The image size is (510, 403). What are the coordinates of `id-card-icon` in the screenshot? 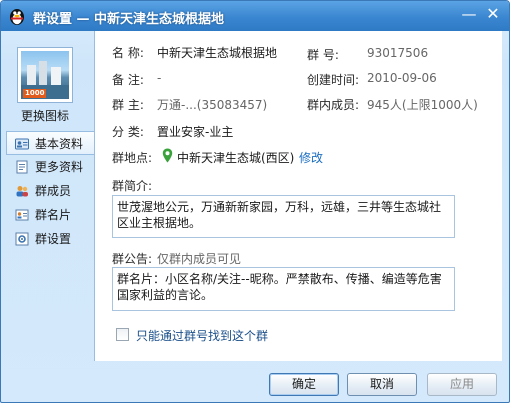 It's located at (22, 144).